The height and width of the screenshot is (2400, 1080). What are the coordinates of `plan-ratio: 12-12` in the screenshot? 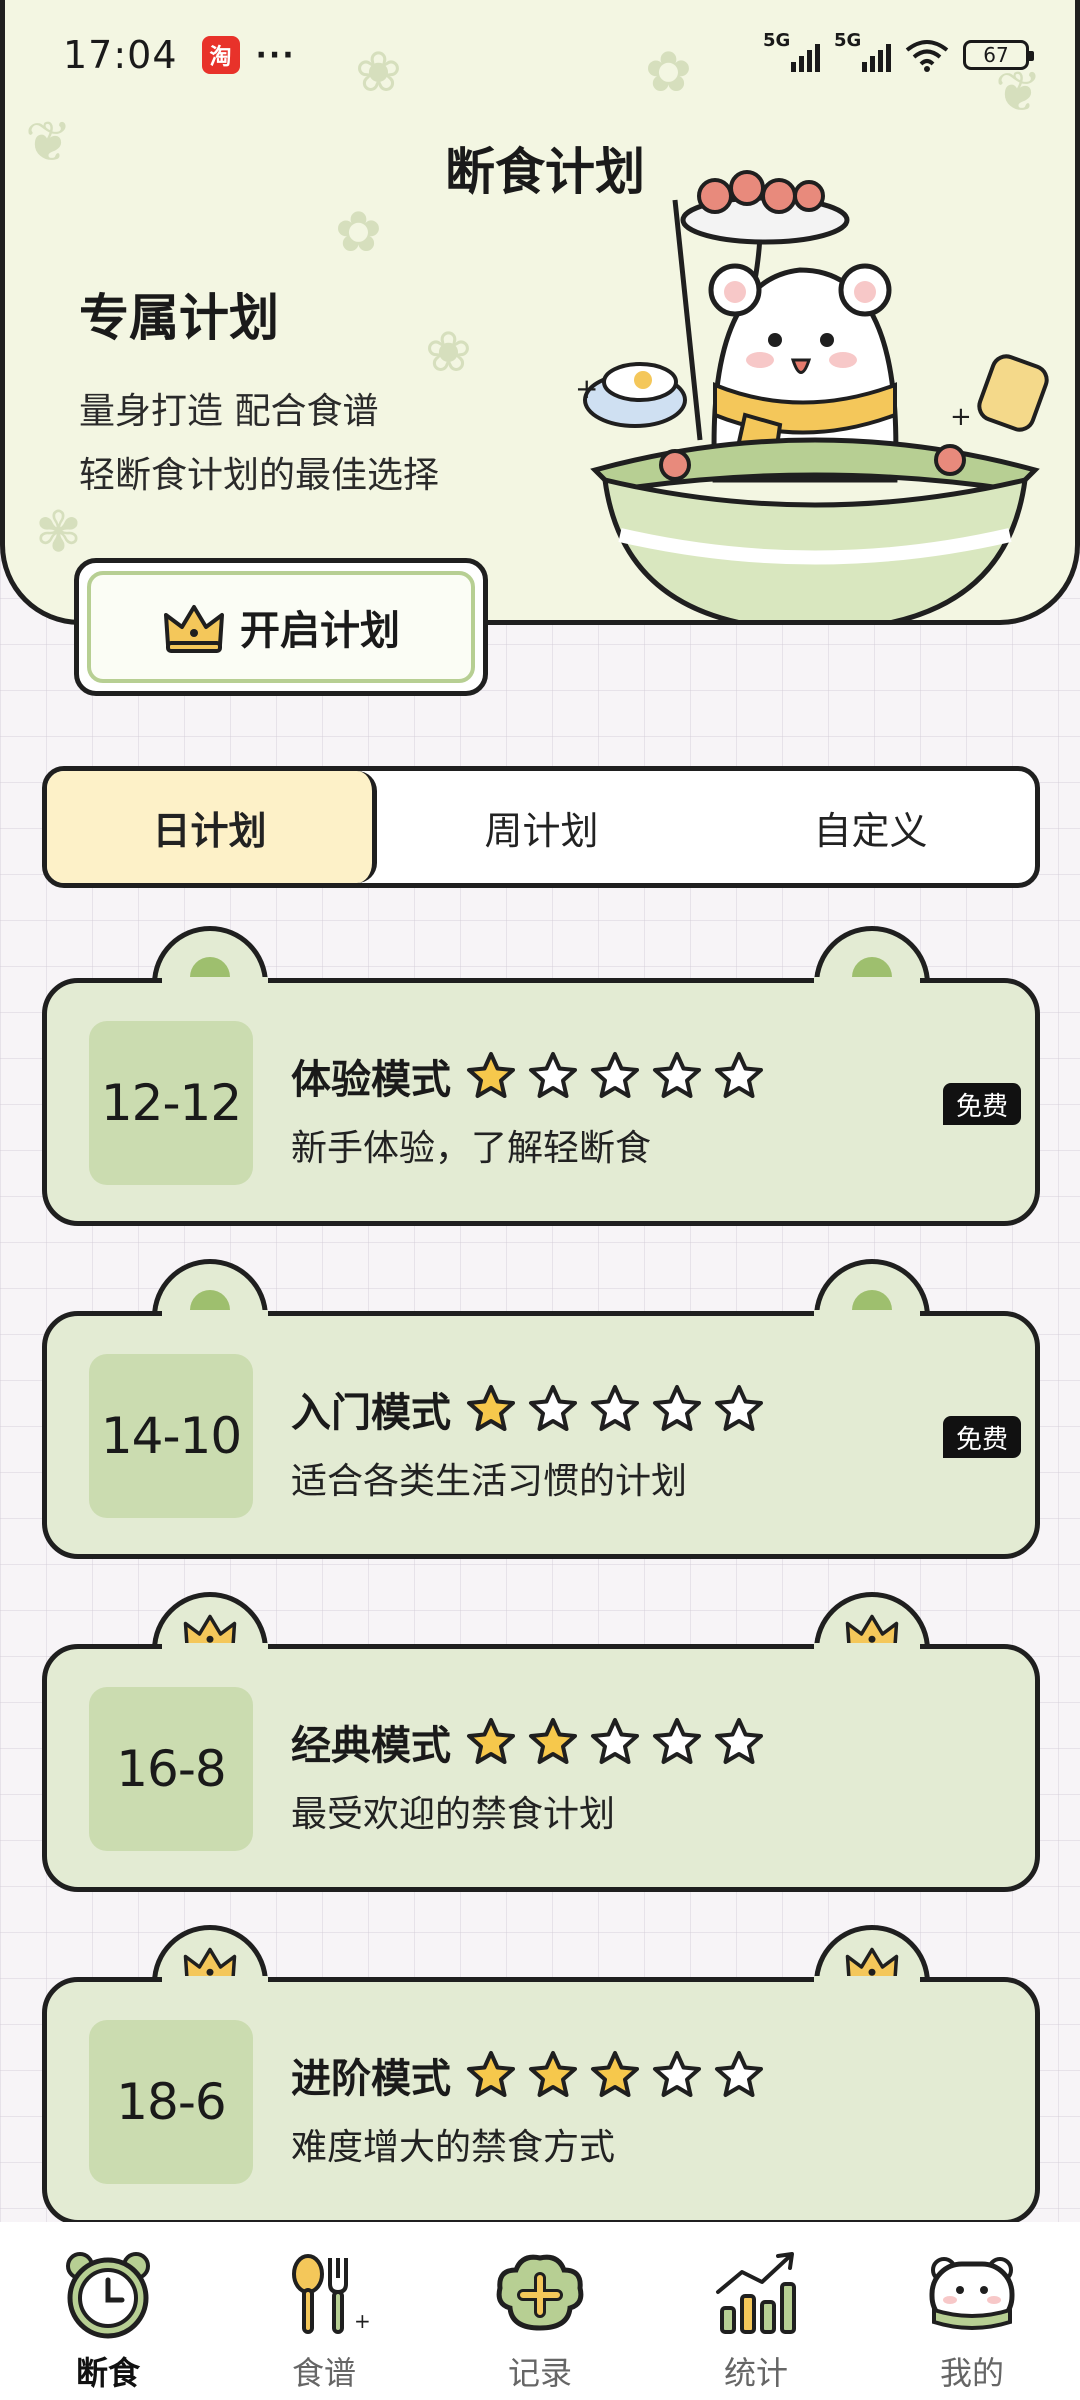 It's located at (171, 1103).